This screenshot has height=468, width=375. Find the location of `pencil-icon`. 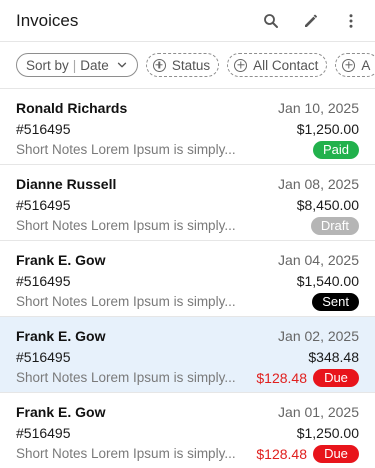

pencil-icon is located at coordinates (311, 21).